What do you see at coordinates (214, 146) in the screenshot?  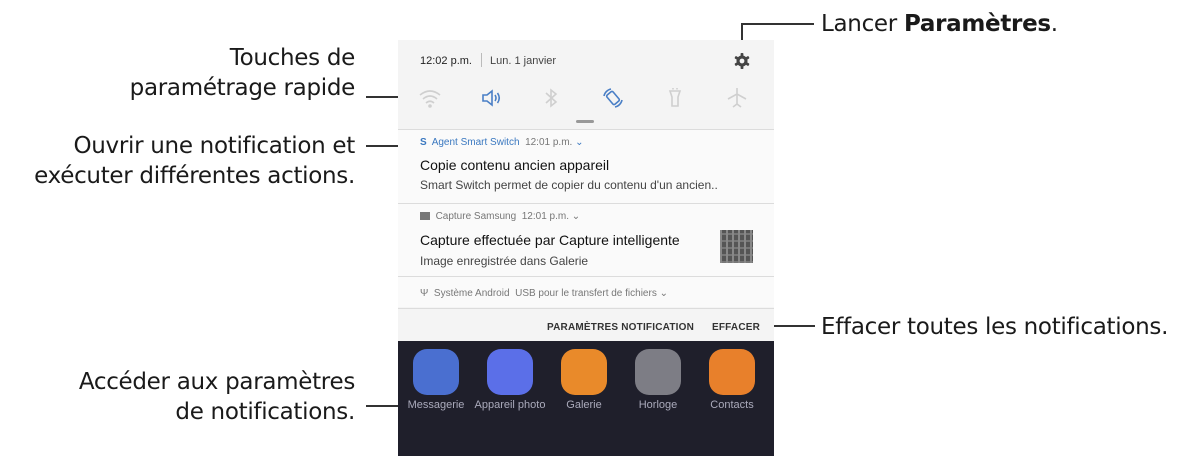 I see `callout-text: Ouvrir une notification et` at bounding box center [214, 146].